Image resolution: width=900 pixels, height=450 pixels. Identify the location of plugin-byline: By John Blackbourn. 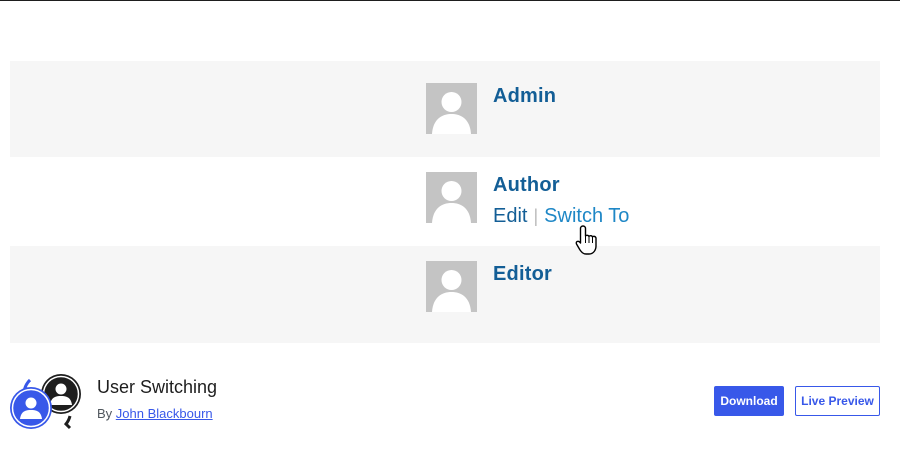
(155, 413).